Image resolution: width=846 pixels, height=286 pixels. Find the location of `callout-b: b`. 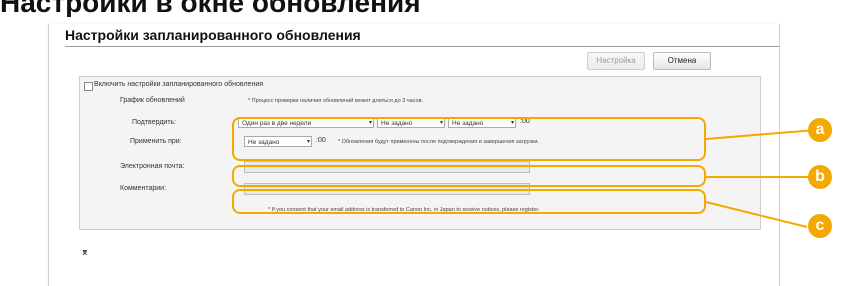

callout-b: b is located at coordinates (820, 177).